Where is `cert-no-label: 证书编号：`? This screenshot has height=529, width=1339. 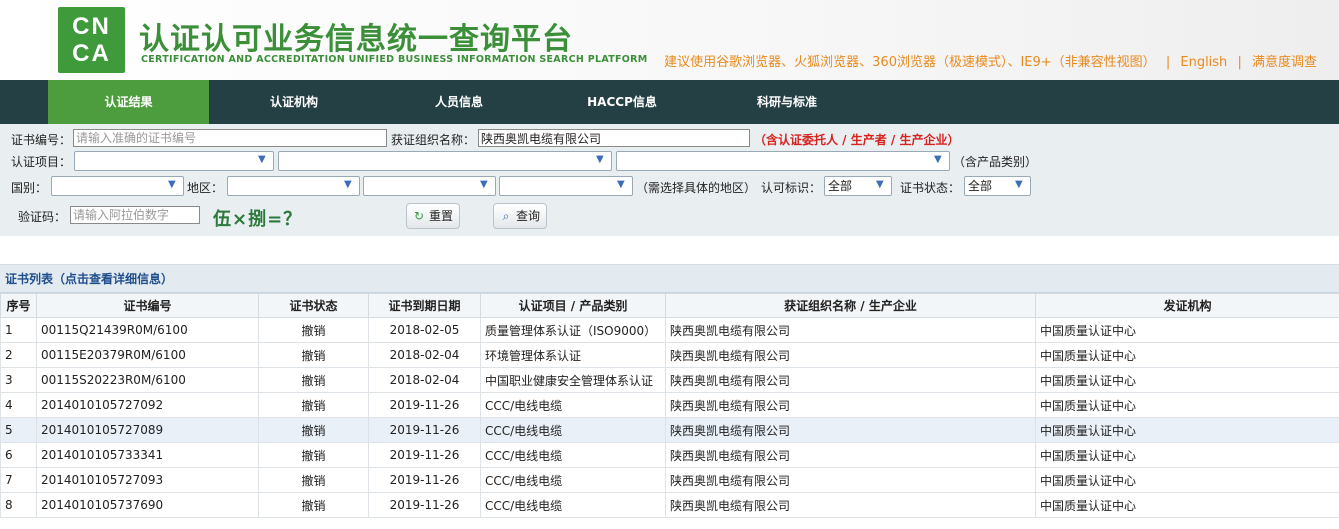
cert-no-label: 证书编号： is located at coordinates (41, 140).